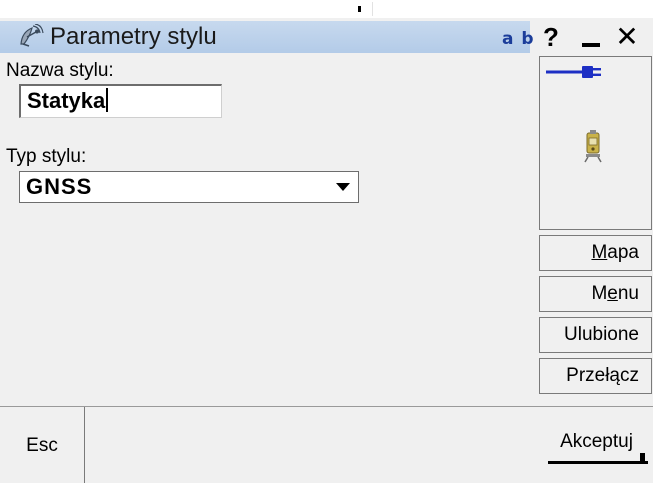 The height and width of the screenshot is (483, 653). Describe the element at coordinates (326, 9) in the screenshot. I see `top-strip` at that location.